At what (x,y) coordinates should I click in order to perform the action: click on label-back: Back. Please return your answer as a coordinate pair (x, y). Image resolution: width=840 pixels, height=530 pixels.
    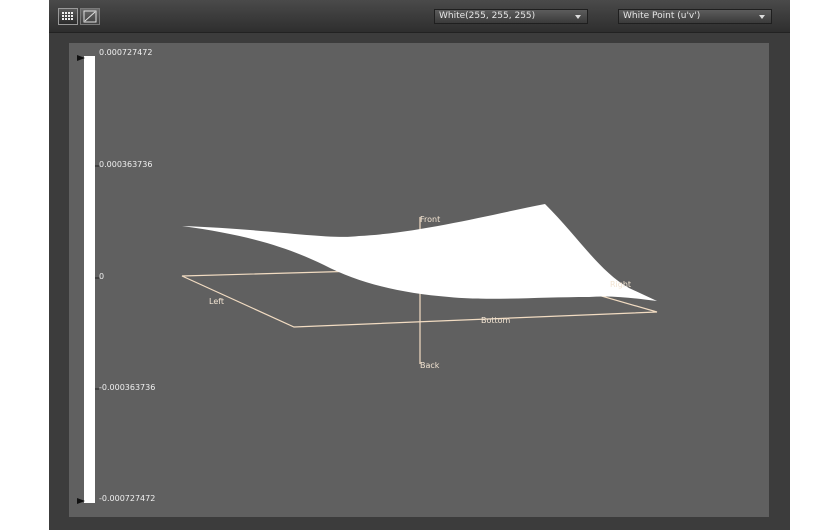
    Looking at the image, I should click on (430, 365).